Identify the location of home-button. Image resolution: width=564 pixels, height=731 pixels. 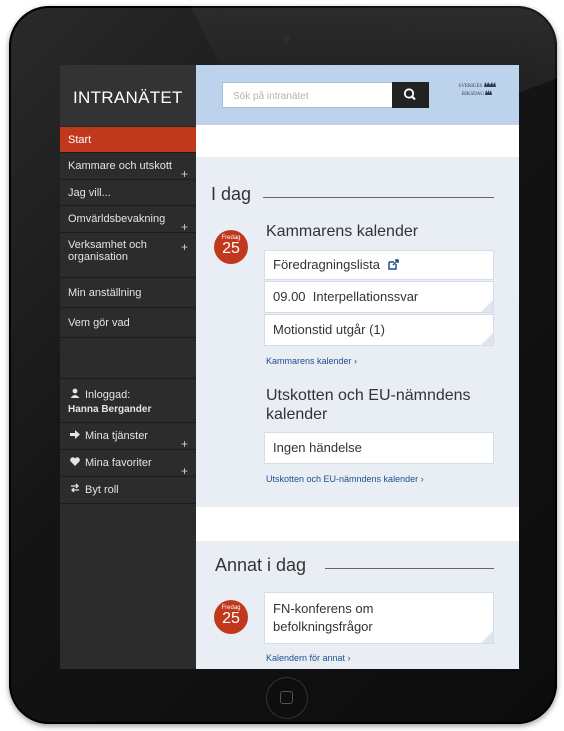
(287, 698).